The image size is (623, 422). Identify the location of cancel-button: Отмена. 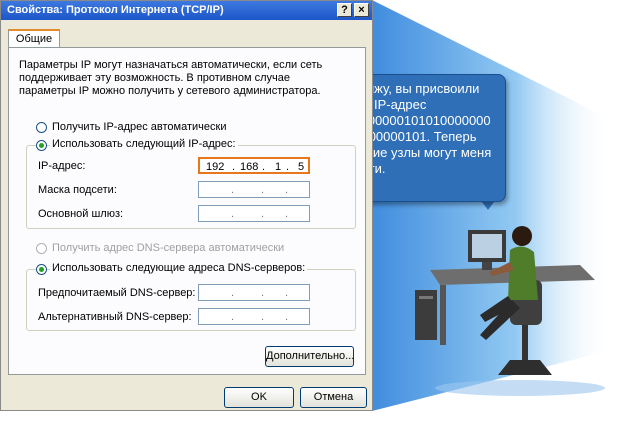
(333, 397).